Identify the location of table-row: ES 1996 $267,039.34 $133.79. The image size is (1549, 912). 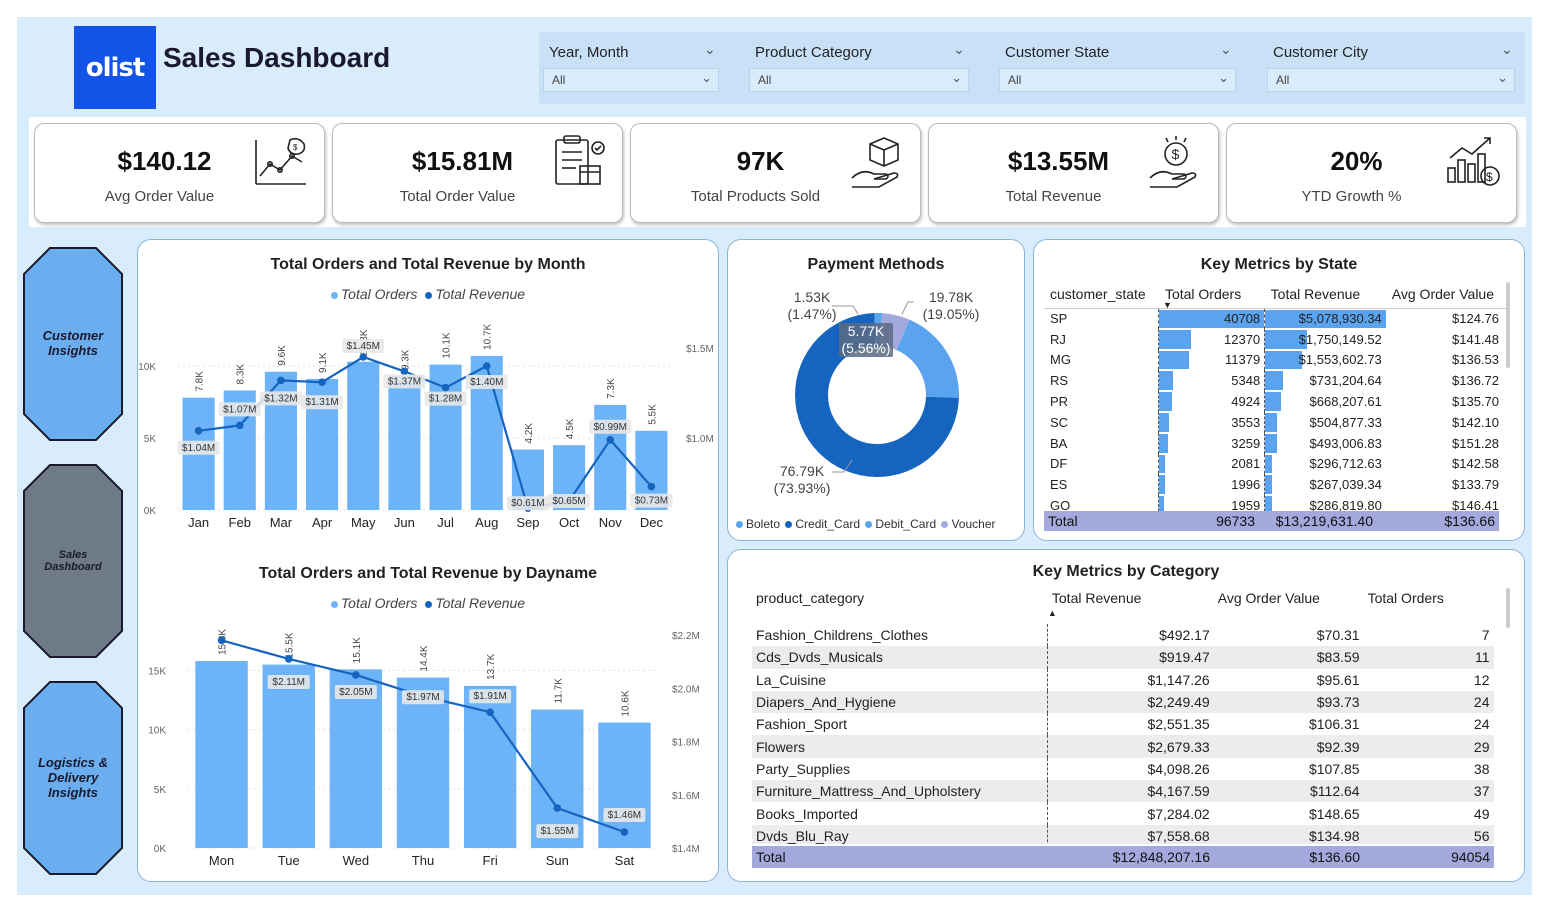
(1276, 485).